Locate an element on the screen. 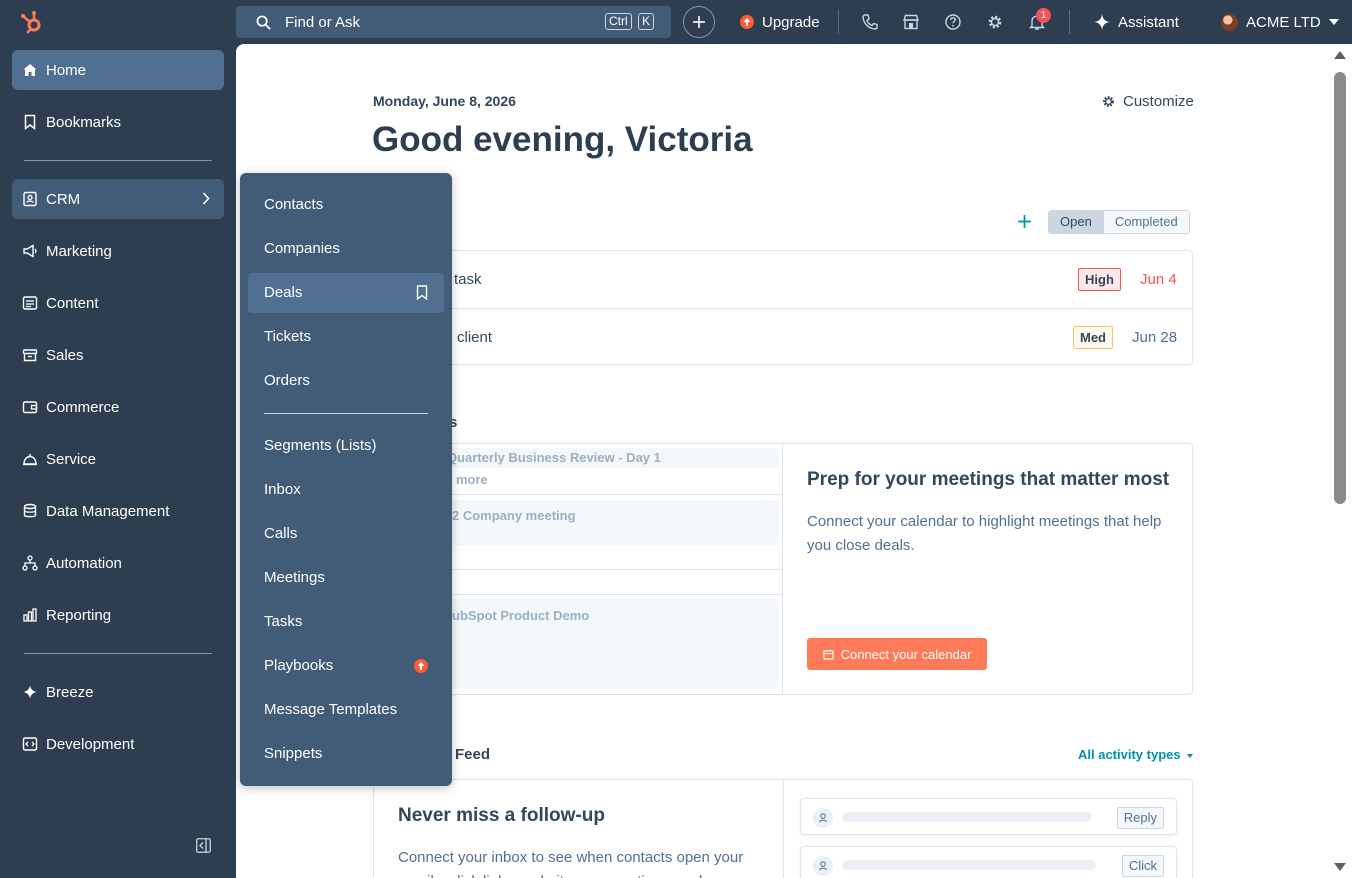  menu-item-calls: Calls is located at coordinates (346, 534).